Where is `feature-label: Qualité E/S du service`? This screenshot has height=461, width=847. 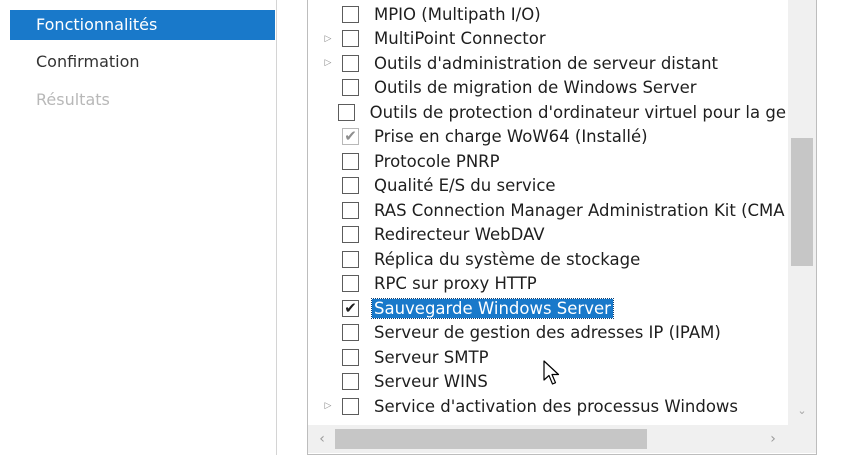
feature-label: Qualité E/S du service is located at coordinates (465, 185).